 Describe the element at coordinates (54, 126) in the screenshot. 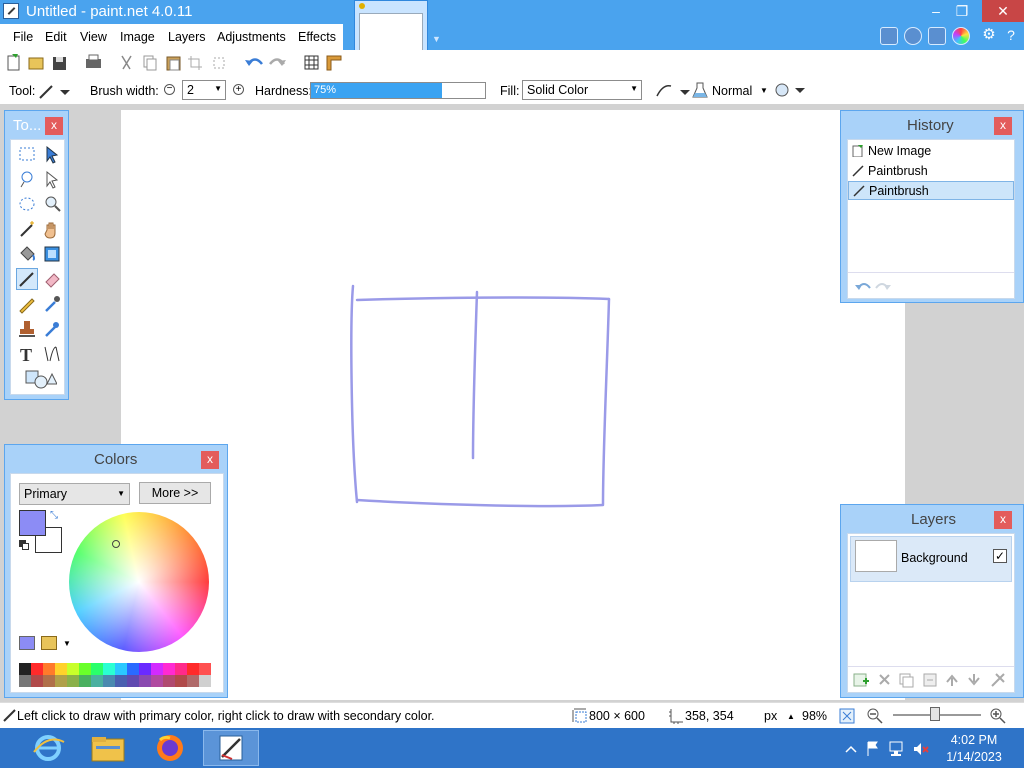

I see `tools-panel-close-button: x` at that location.